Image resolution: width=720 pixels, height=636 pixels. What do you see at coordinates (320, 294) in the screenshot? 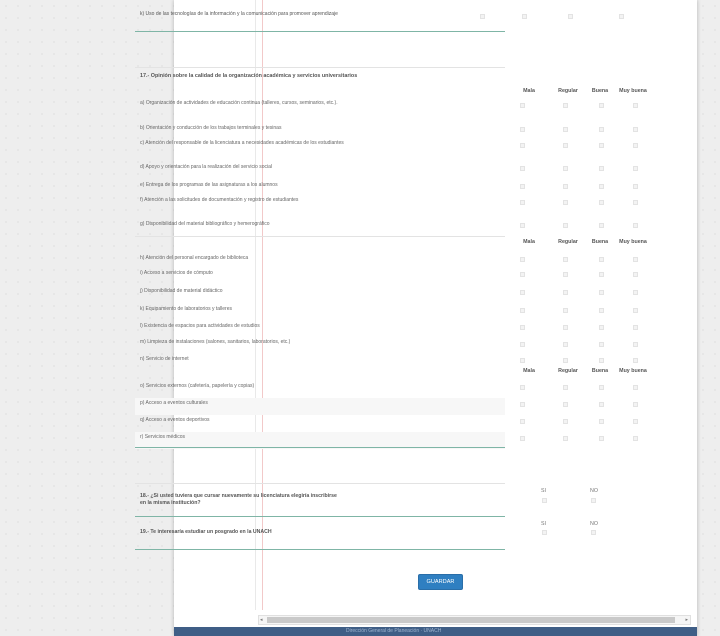
I see `rating-row: j) Disponibilidad de material didáctico` at bounding box center [320, 294].